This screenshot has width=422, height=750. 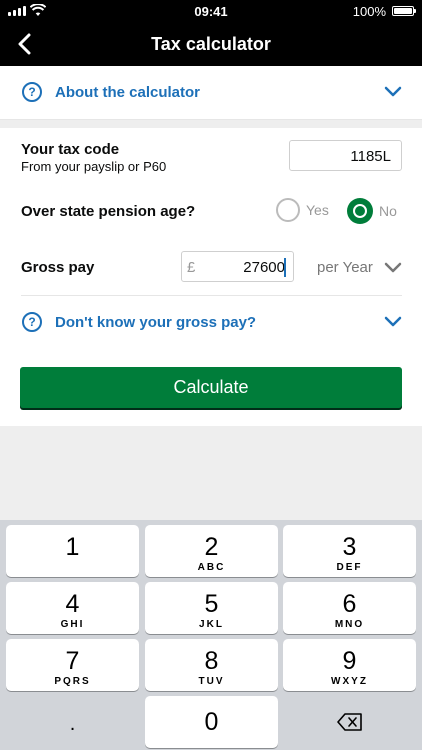 I want to click on radio-unchecked-icon, so click(x=288, y=210).